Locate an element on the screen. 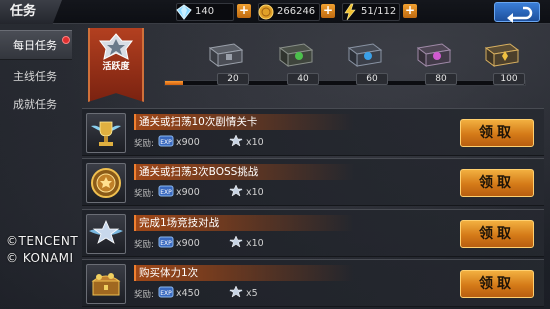 The width and height of the screenshot is (550, 309). diamond-counter: 140 is located at coordinates (205, 12).